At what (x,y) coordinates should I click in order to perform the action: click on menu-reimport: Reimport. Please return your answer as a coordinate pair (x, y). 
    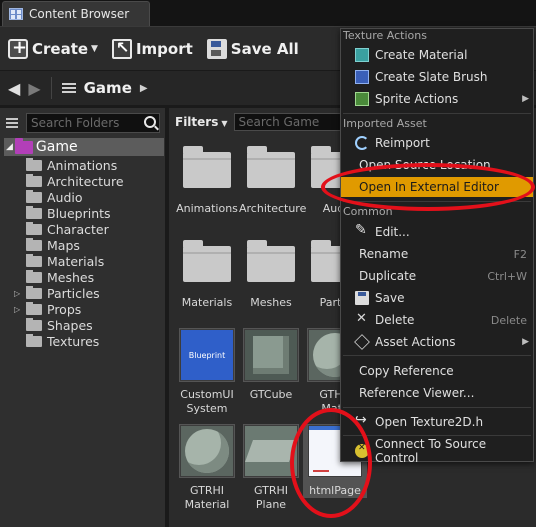
    Looking at the image, I should click on (437, 143).